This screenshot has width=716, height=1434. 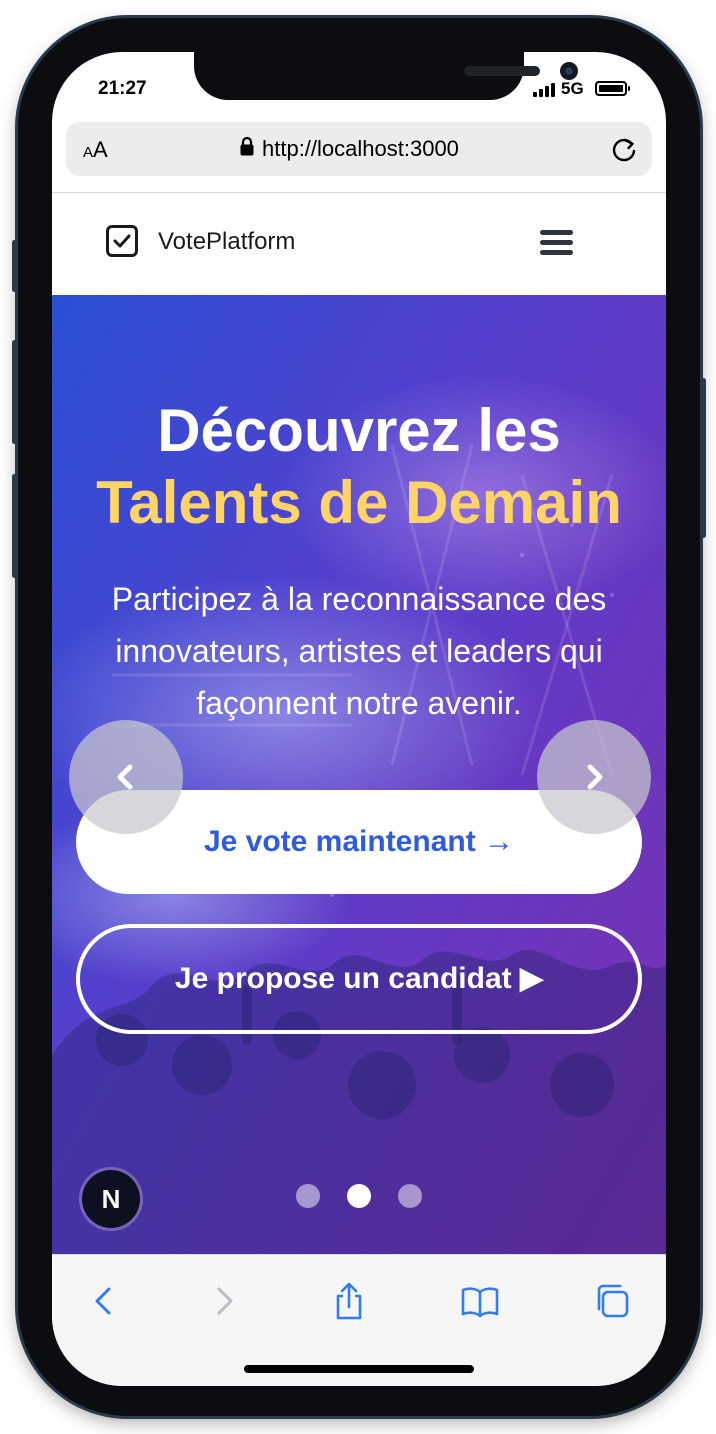 What do you see at coordinates (14, 392) in the screenshot?
I see `volume-up-button` at bounding box center [14, 392].